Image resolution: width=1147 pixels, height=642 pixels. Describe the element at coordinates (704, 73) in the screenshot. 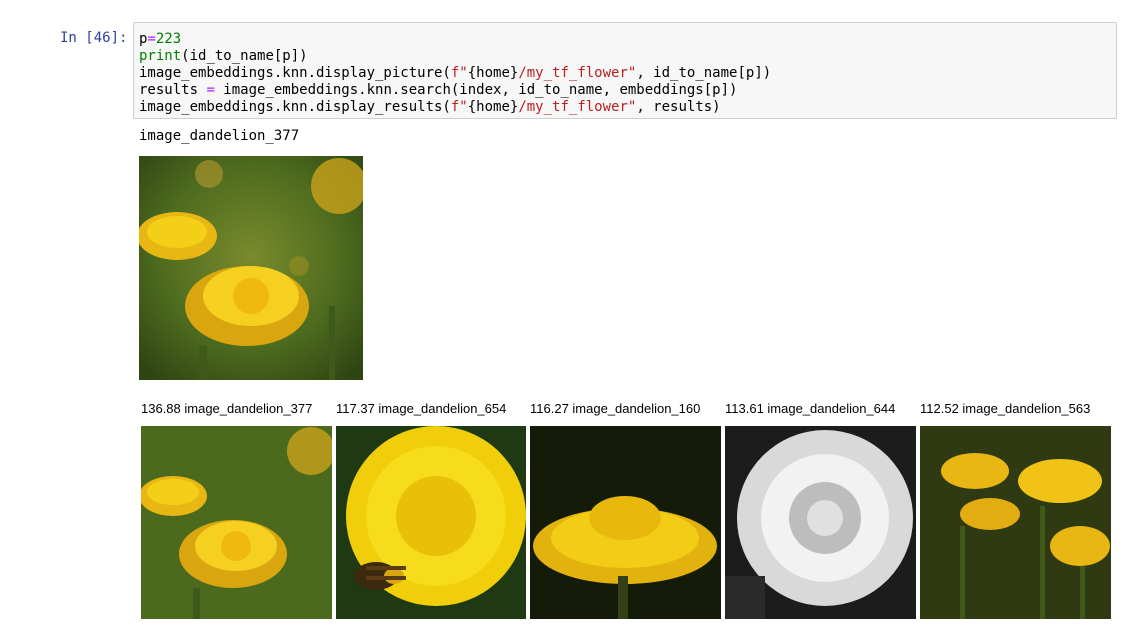

I see `code-token: , id_to_name[p])` at that location.